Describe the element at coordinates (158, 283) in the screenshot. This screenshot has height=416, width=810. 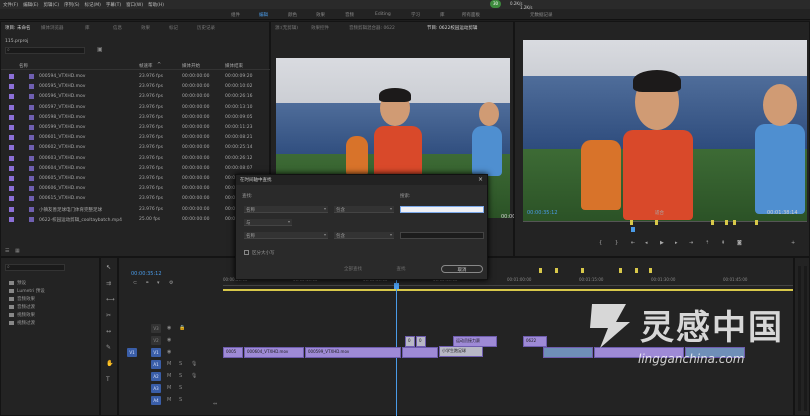
I see `add-marker-icon: ▾` at that location.